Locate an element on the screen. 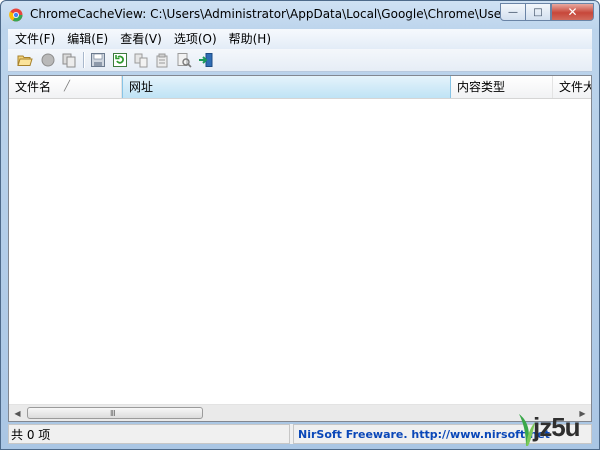  menu-view: 查看(V) is located at coordinates (141, 39).